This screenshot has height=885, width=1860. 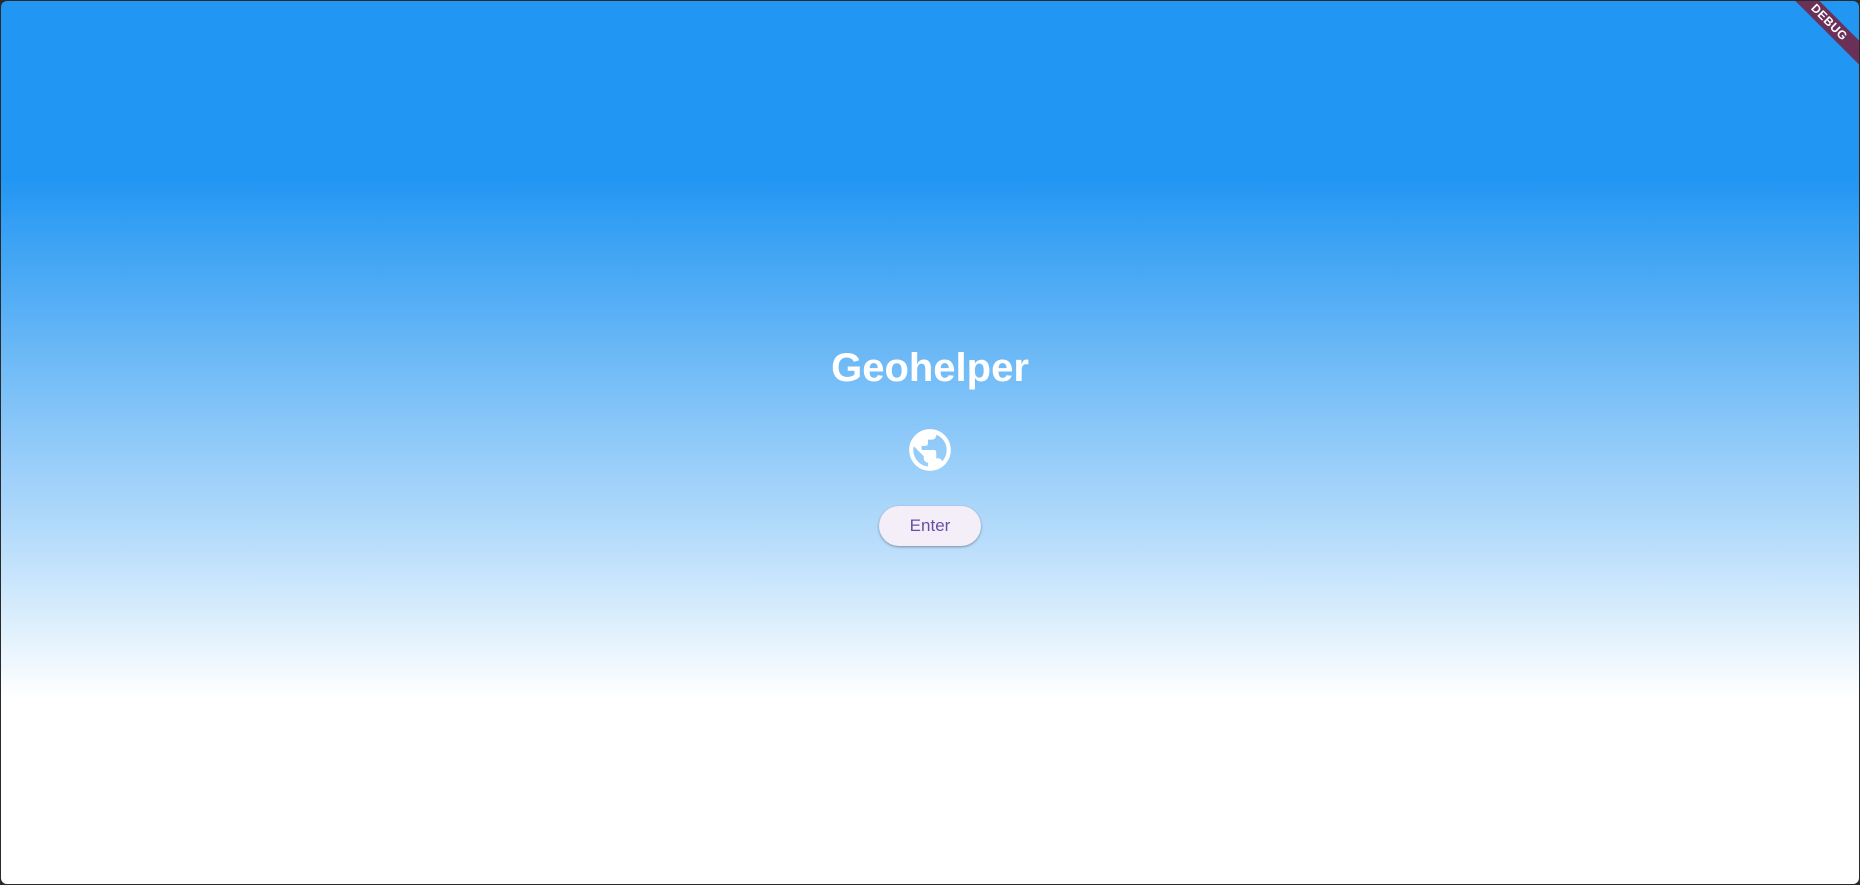 I want to click on debug-banner: DEBUG, so click(x=1823, y=37).